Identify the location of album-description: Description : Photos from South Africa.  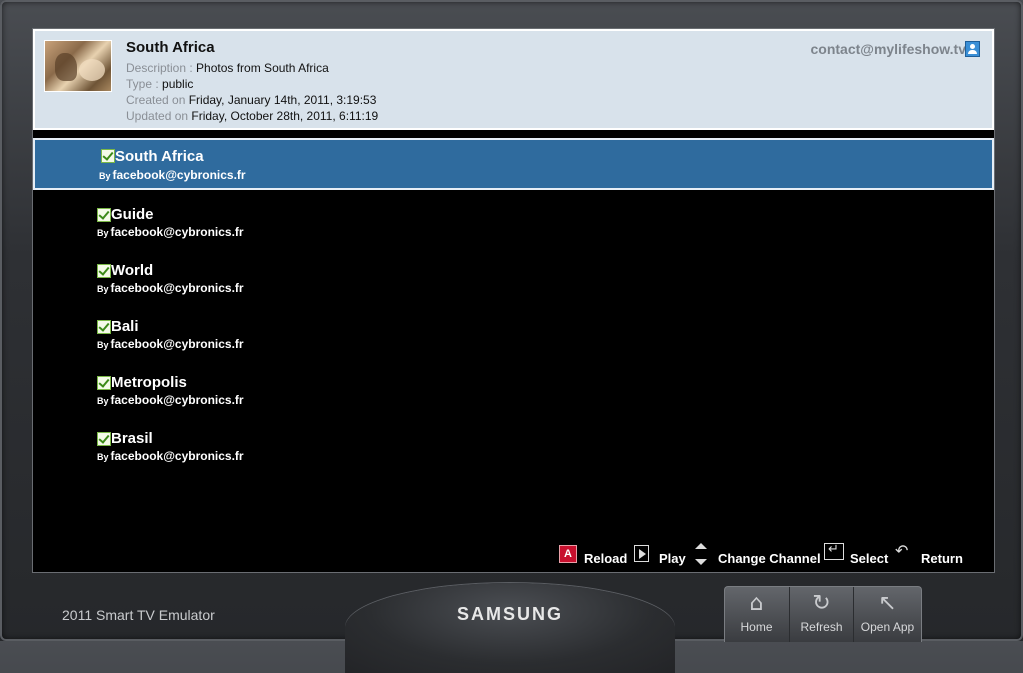
(227, 68).